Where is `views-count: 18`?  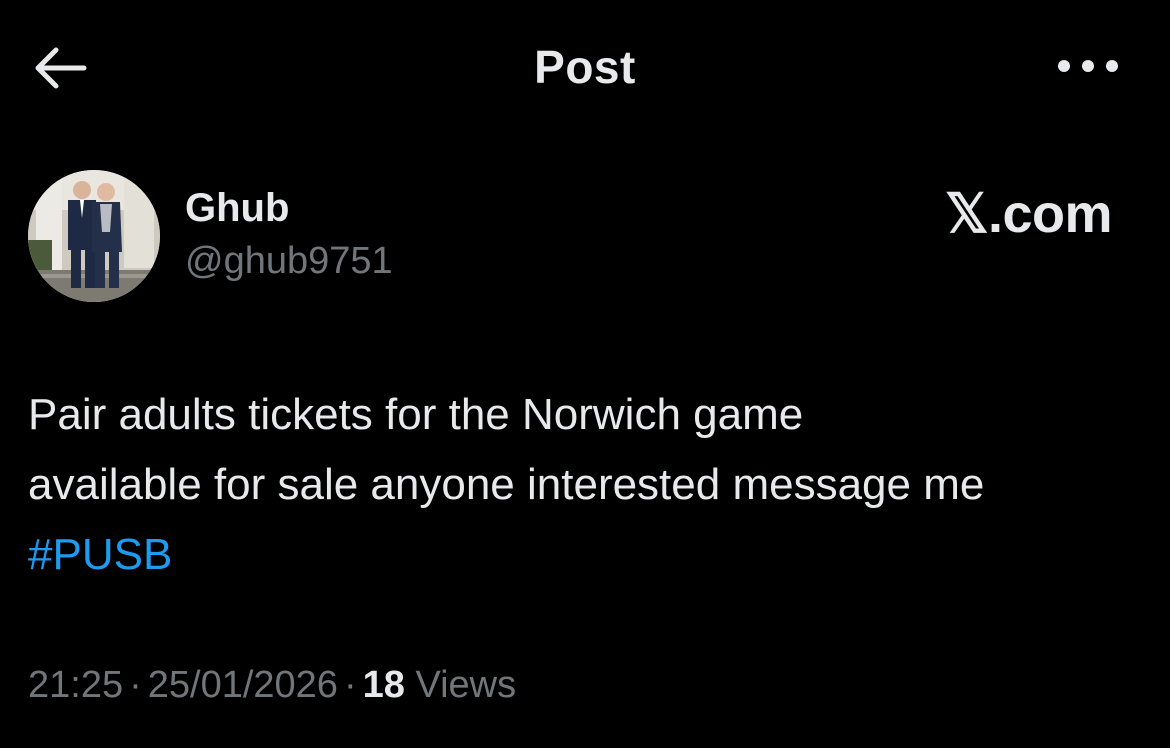 views-count: 18 is located at coordinates (384, 685).